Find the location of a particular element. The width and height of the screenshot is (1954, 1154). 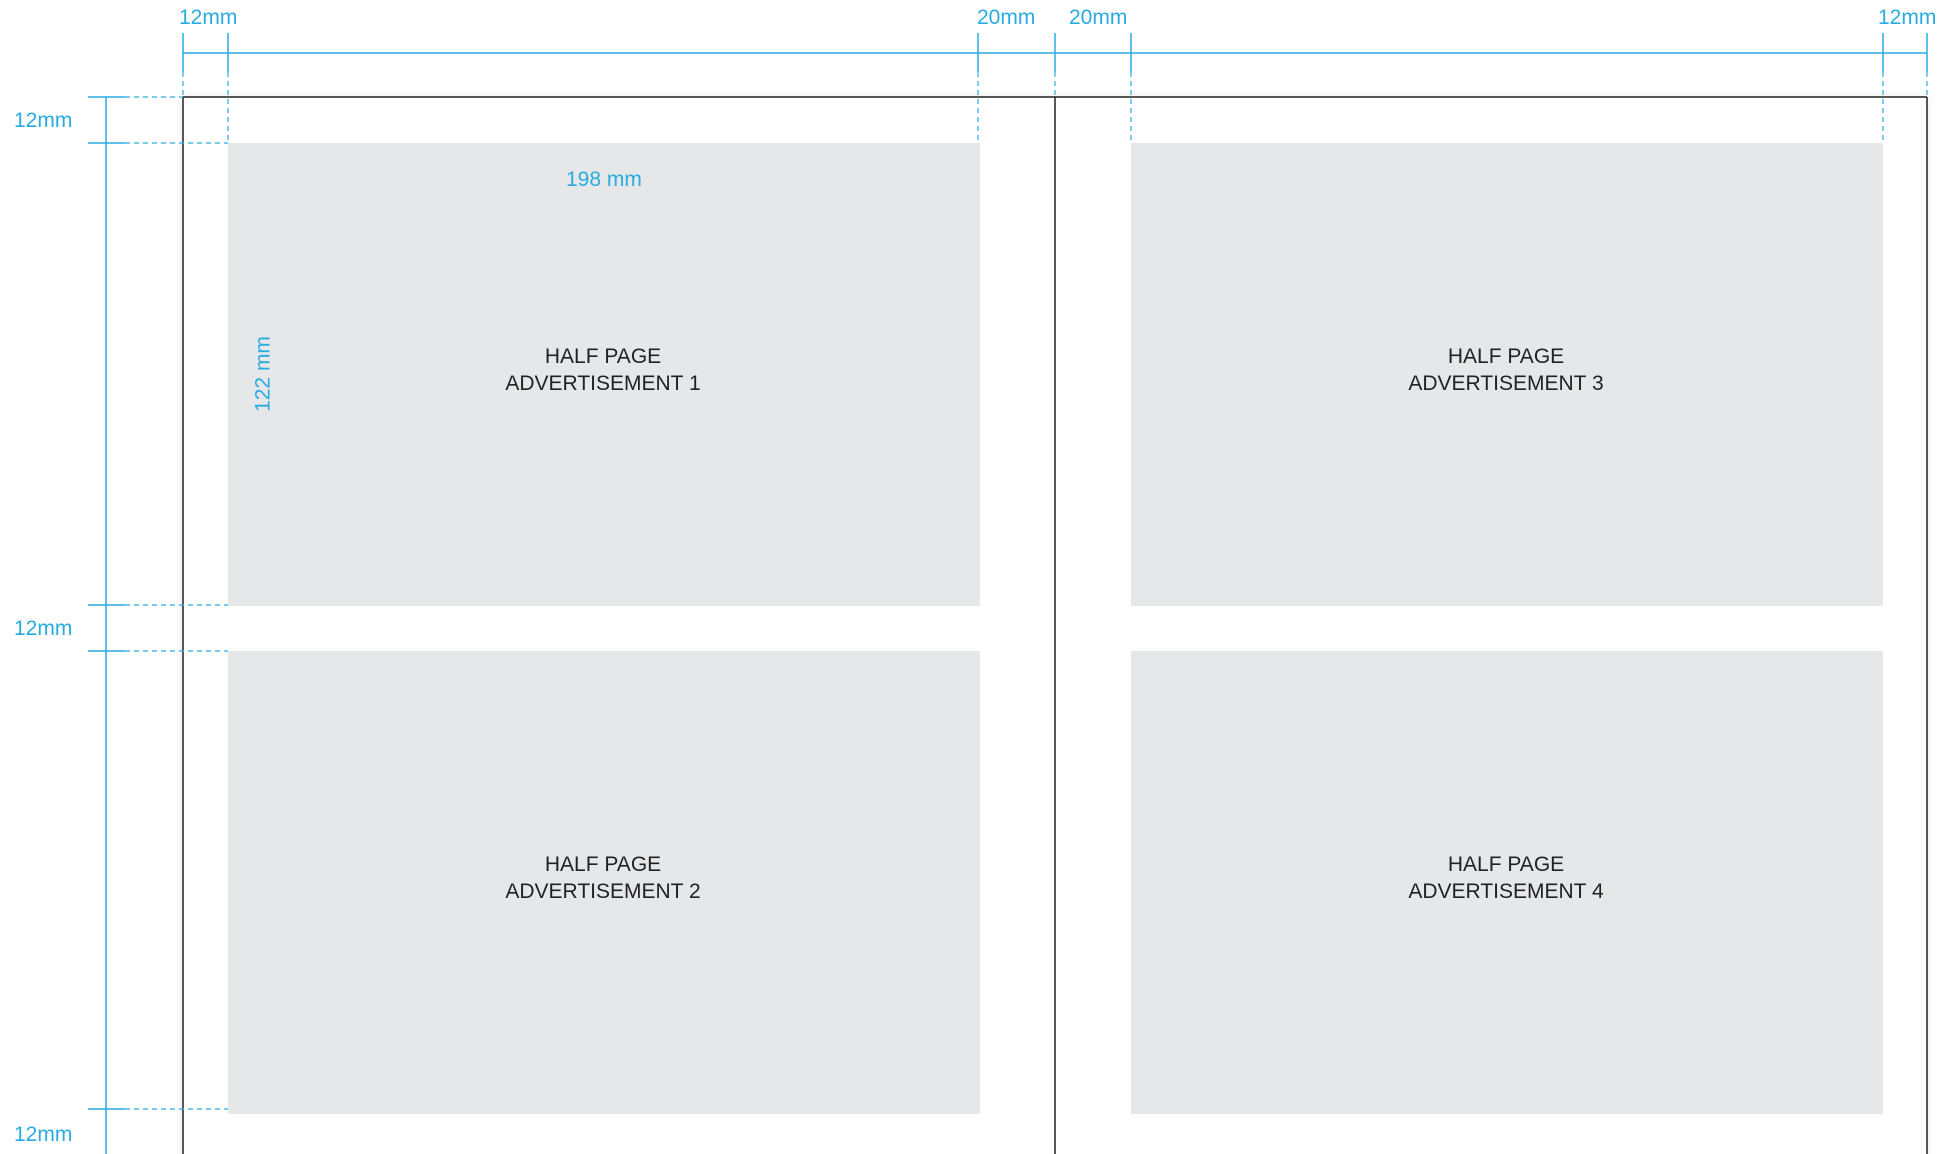

ad-label-2: HALF PAGE ADVERTISEMENT 2 is located at coordinates (602, 878).